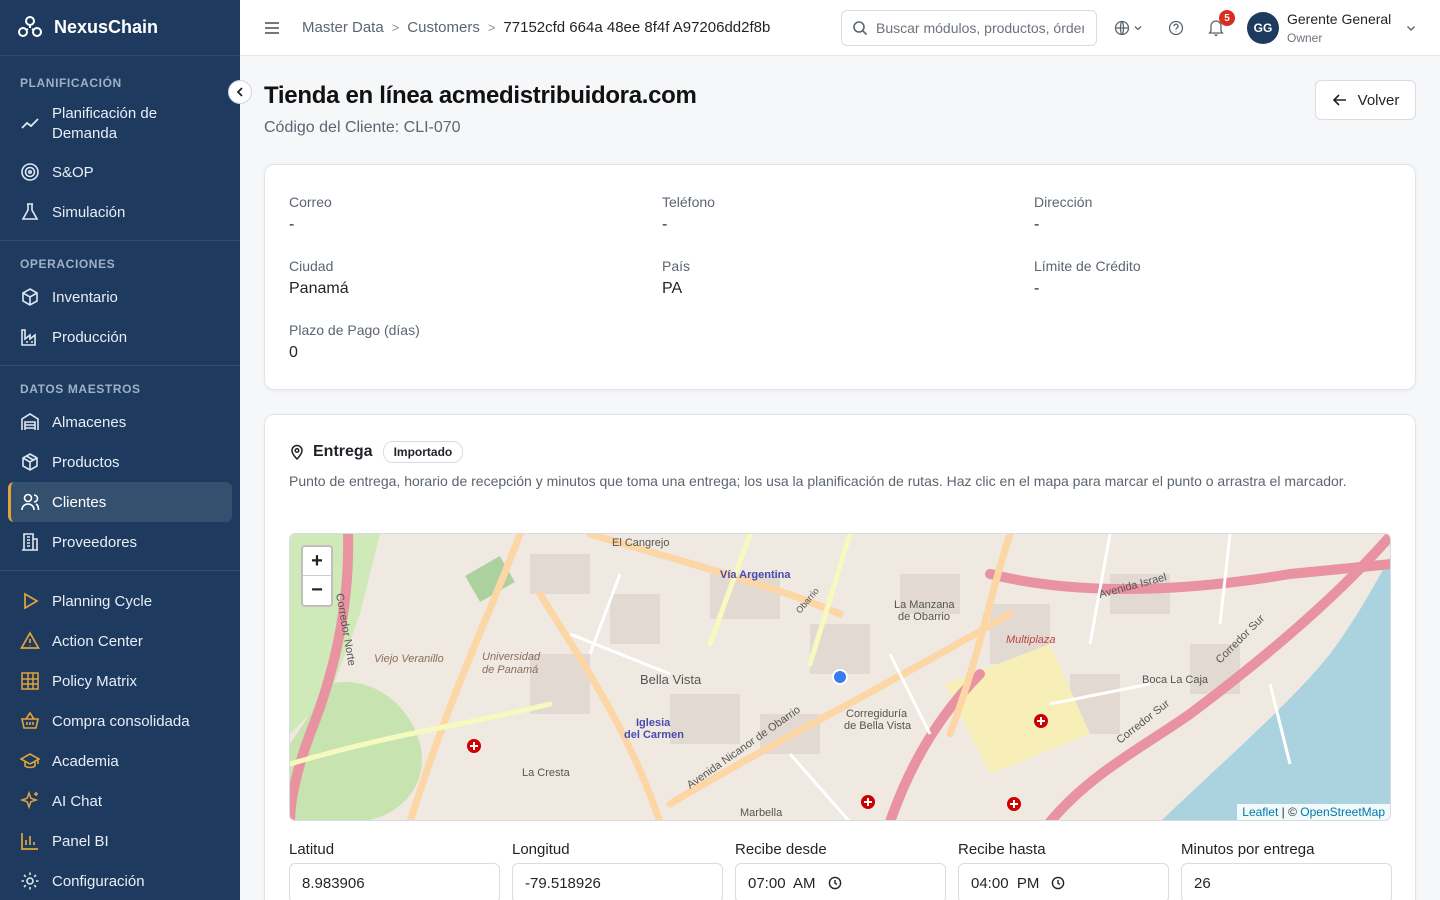  What do you see at coordinates (95, 681) in the screenshot?
I see `sidebar-item-label: Policy Matrix` at bounding box center [95, 681].